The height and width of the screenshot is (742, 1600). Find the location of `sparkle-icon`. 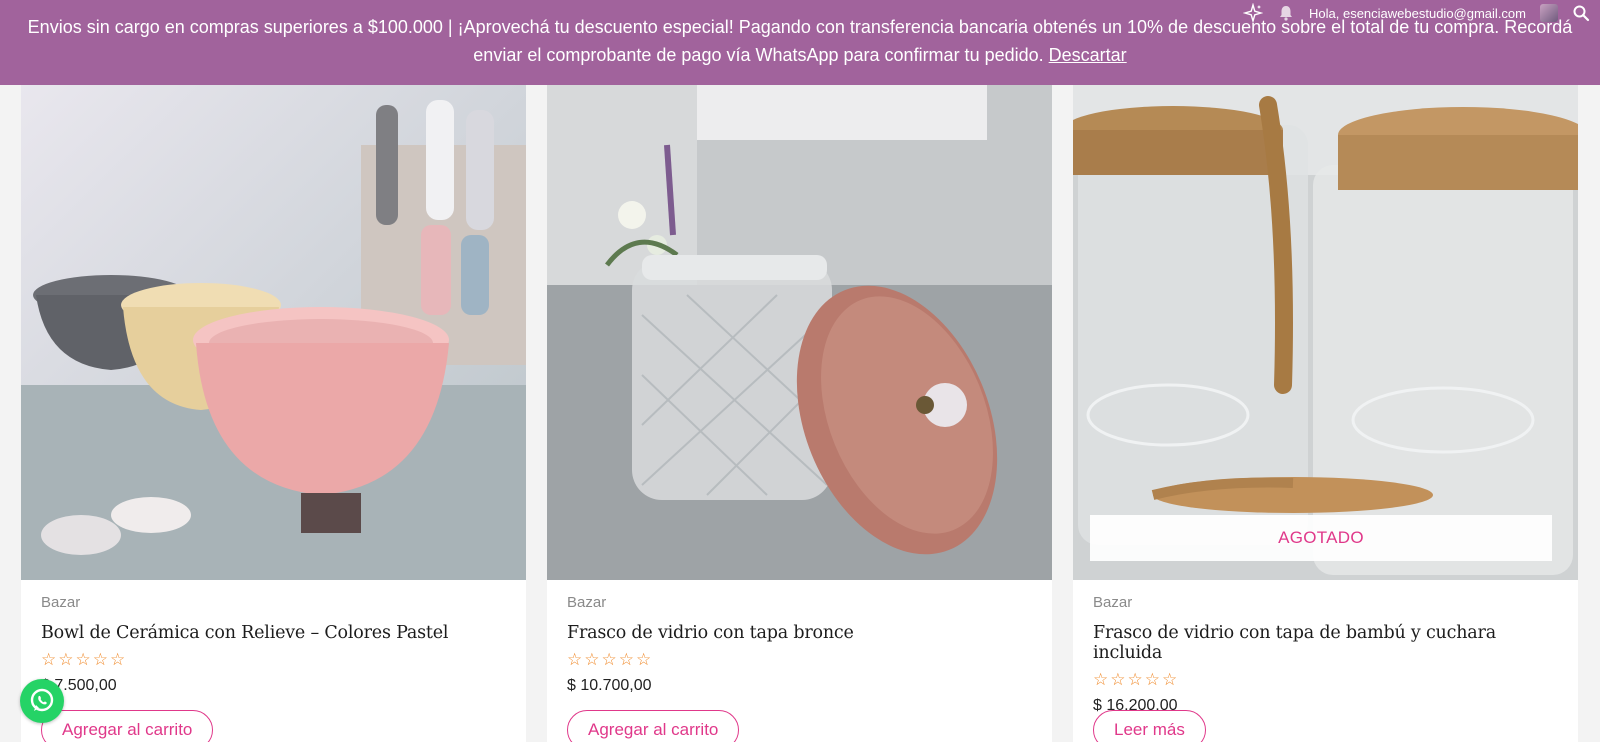

sparkle-icon is located at coordinates (1253, 13).